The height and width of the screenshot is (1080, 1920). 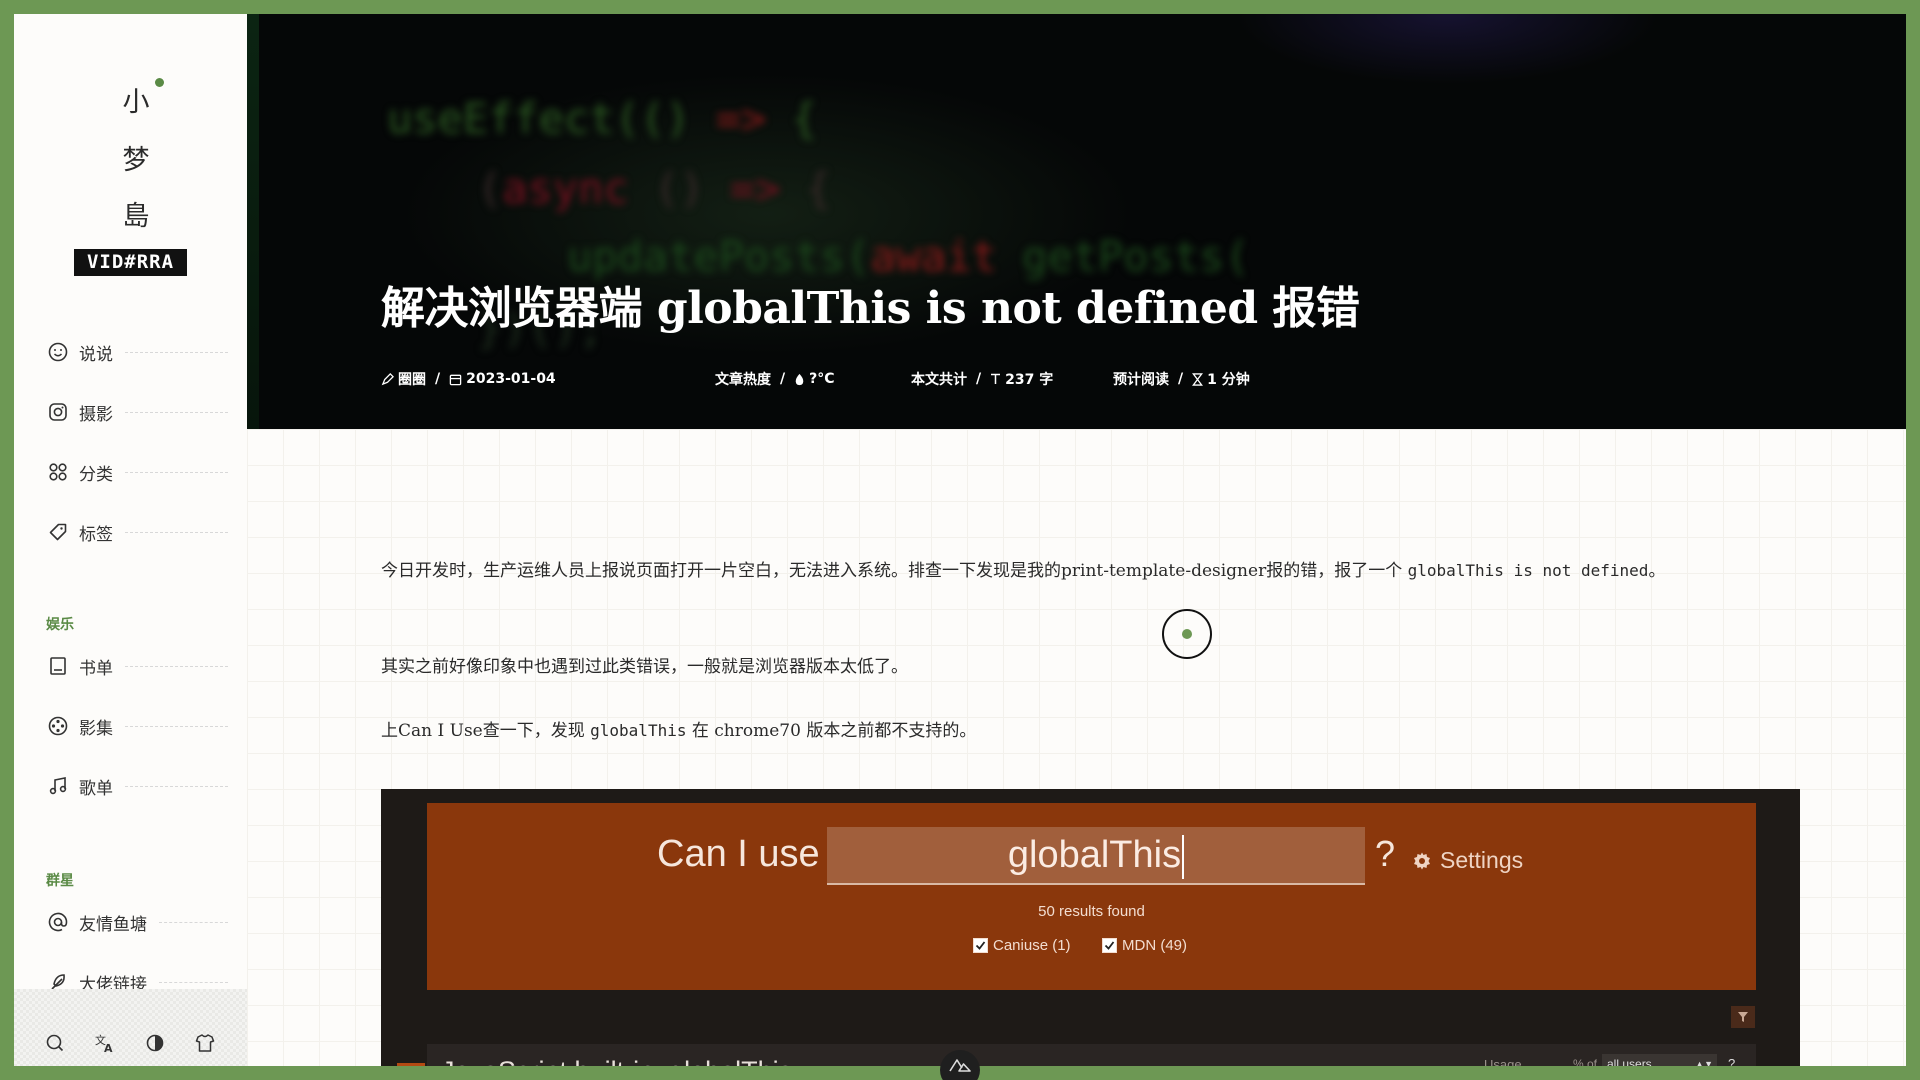 I want to click on heat-value: ?°C, so click(x=822, y=379).